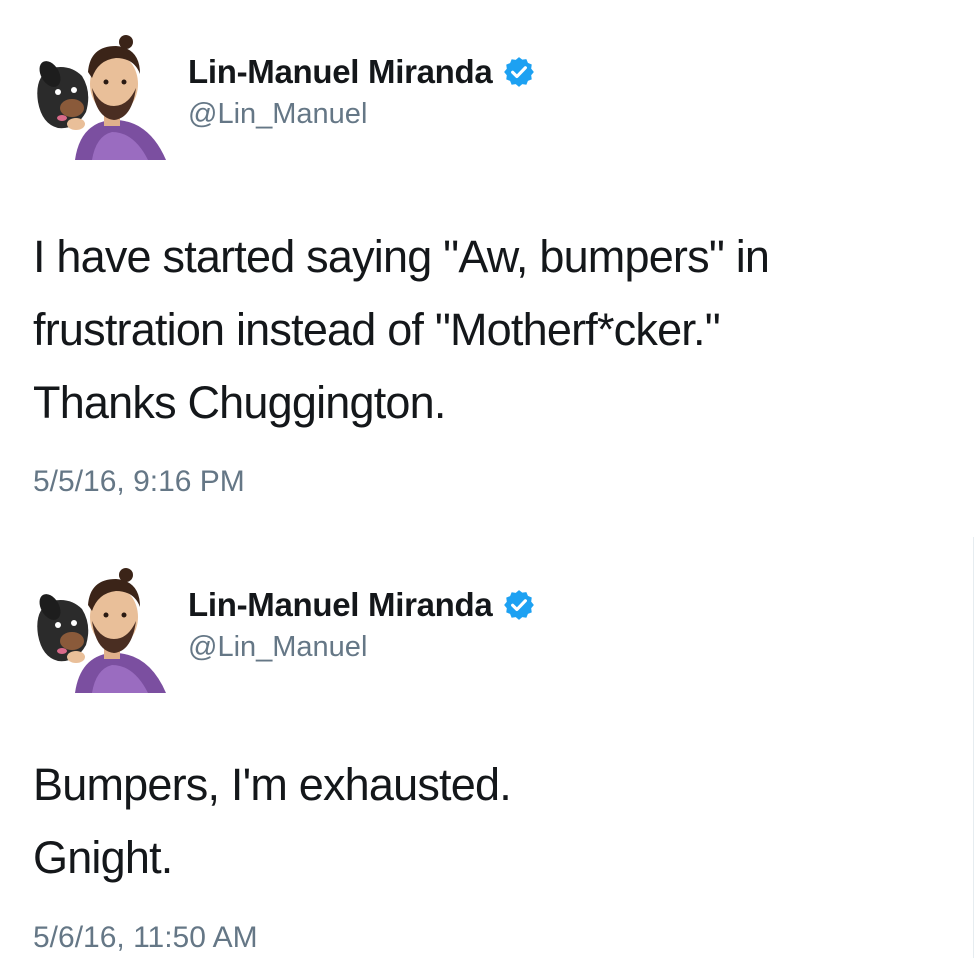 This screenshot has height=958, width=980. What do you see at coordinates (973, 747) in the screenshot?
I see `edge-divider` at bounding box center [973, 747].